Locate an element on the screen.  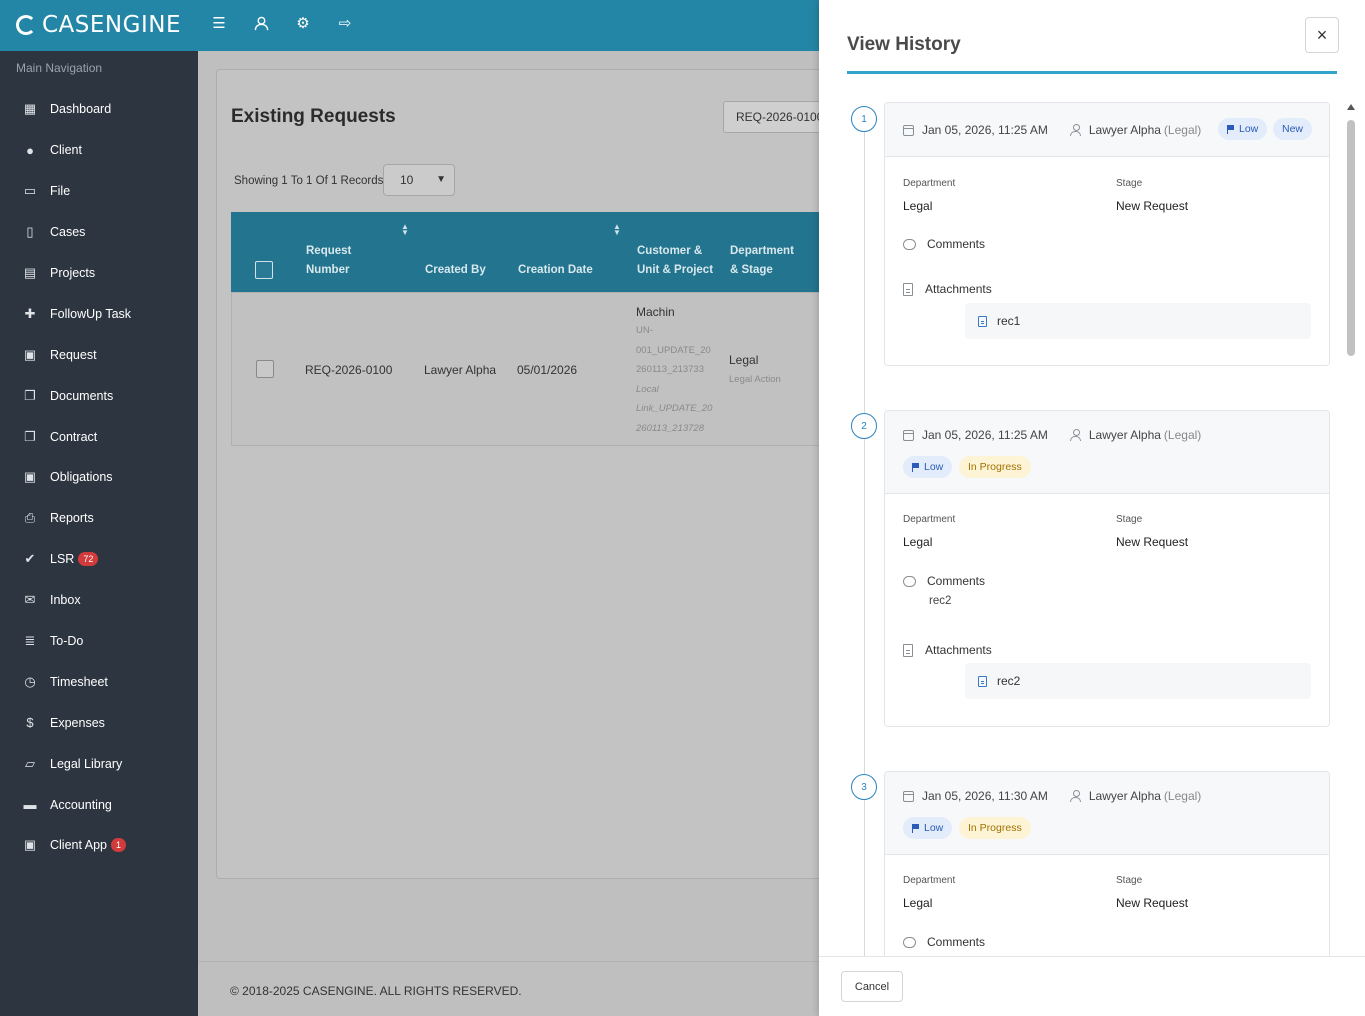
timeline-line is located at coordinates (864, 543).